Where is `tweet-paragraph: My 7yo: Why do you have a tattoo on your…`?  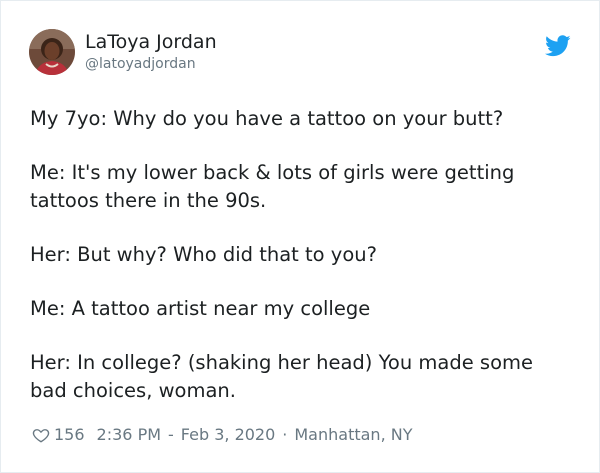 tweet-paragraph: My 7yo: Why do you have a tattoo on your… is located at coordinates (267, 118).